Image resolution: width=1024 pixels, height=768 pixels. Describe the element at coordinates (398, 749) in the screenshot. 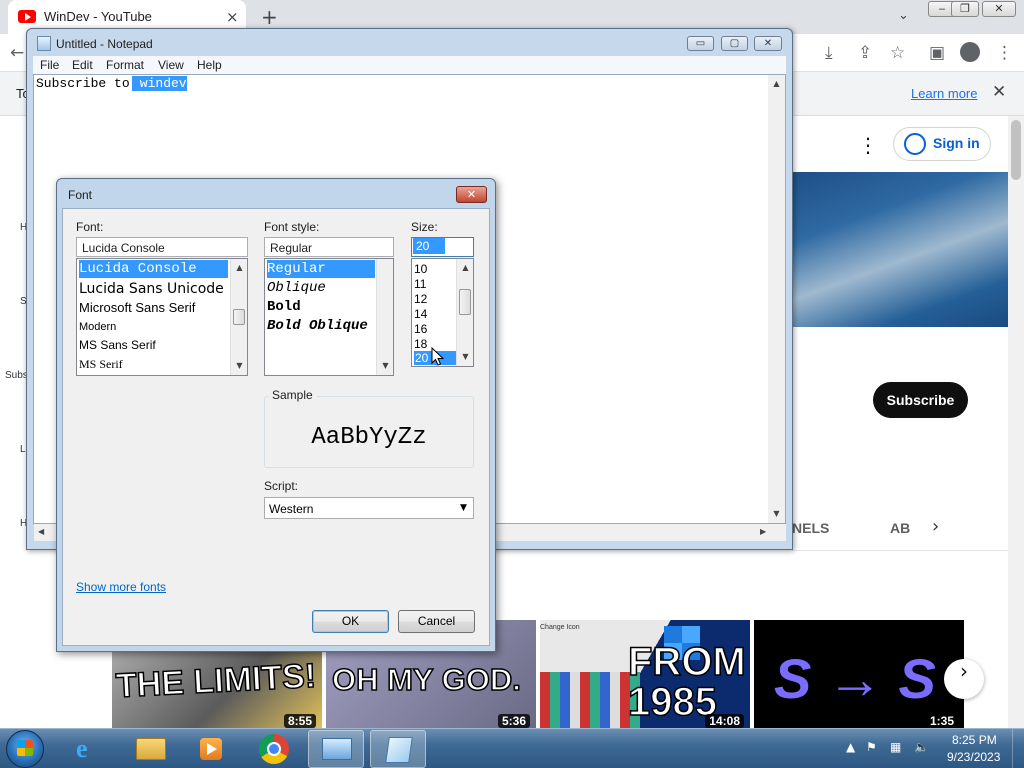

I see `taskbar-notepad` at that location.